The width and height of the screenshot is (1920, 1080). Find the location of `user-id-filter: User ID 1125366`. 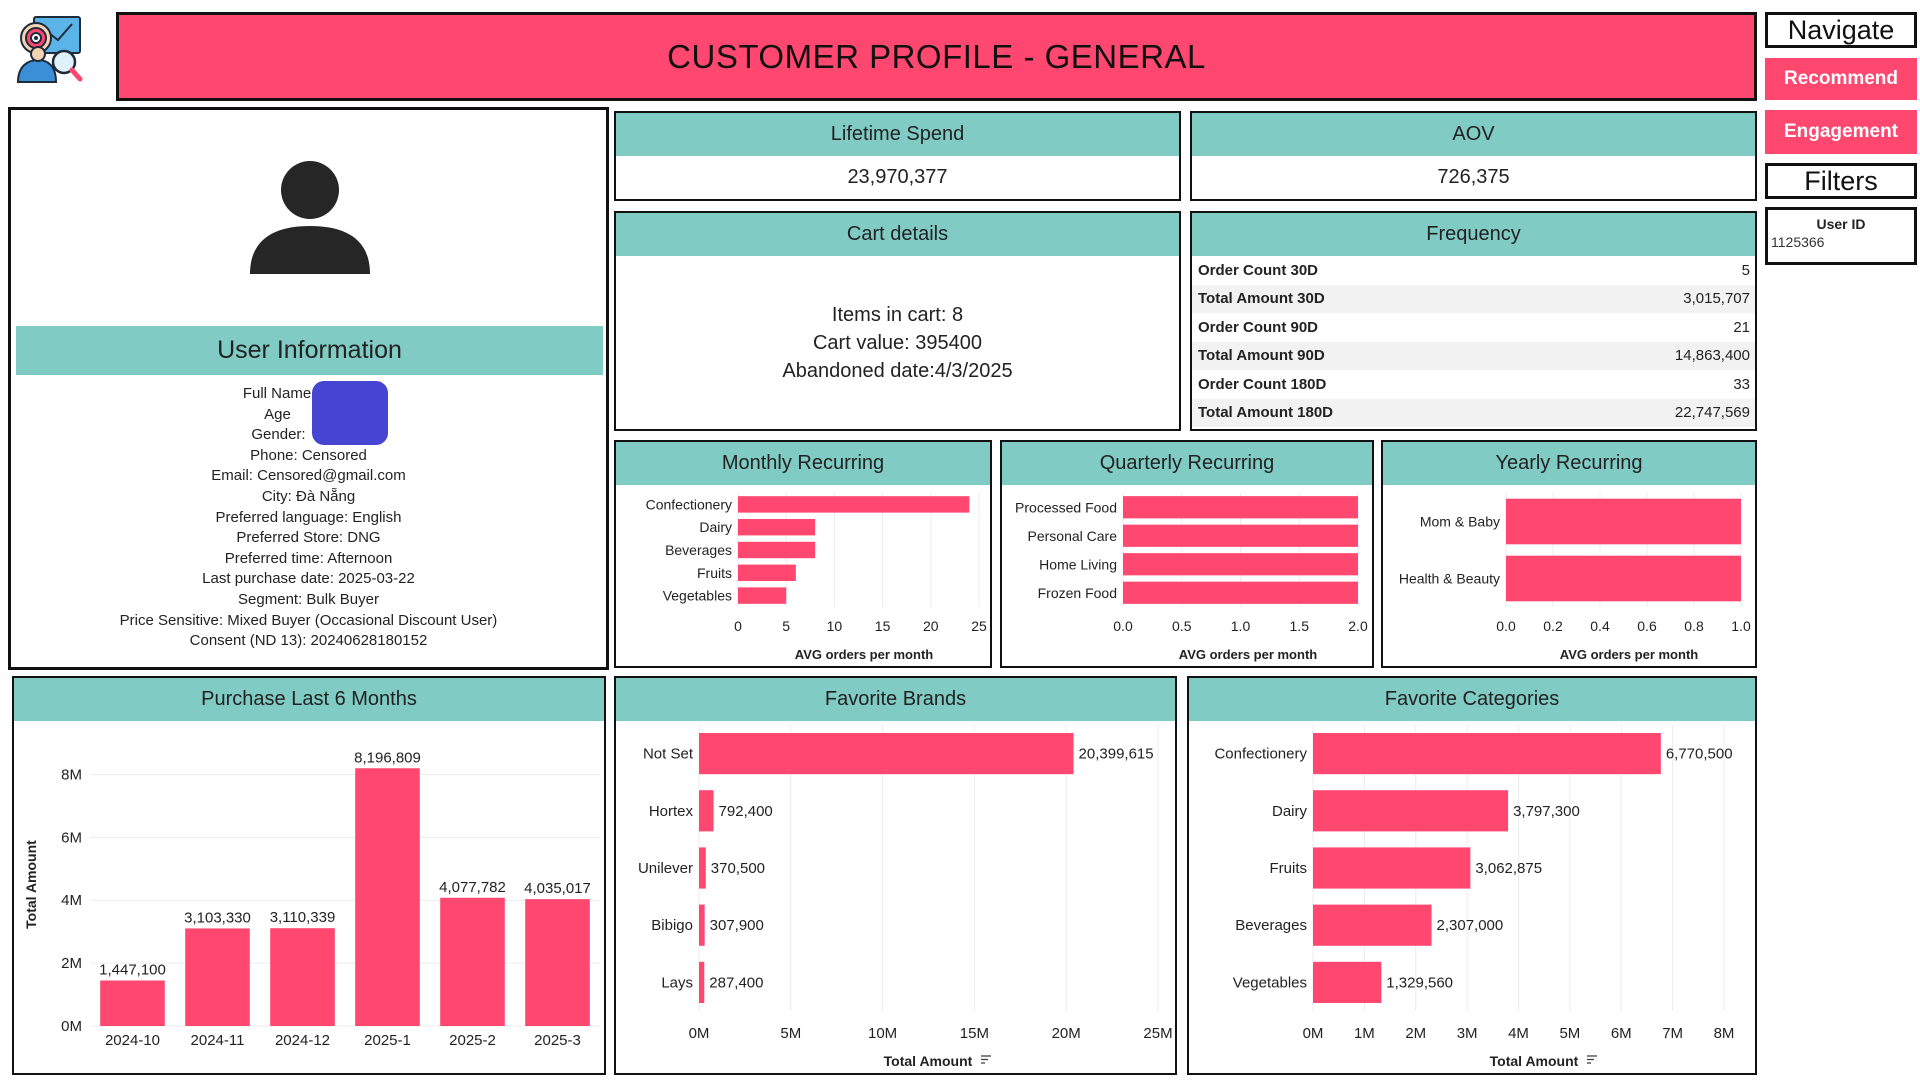

user-id-filter: User ID 1125366 is located at coordinates (1841, 236).